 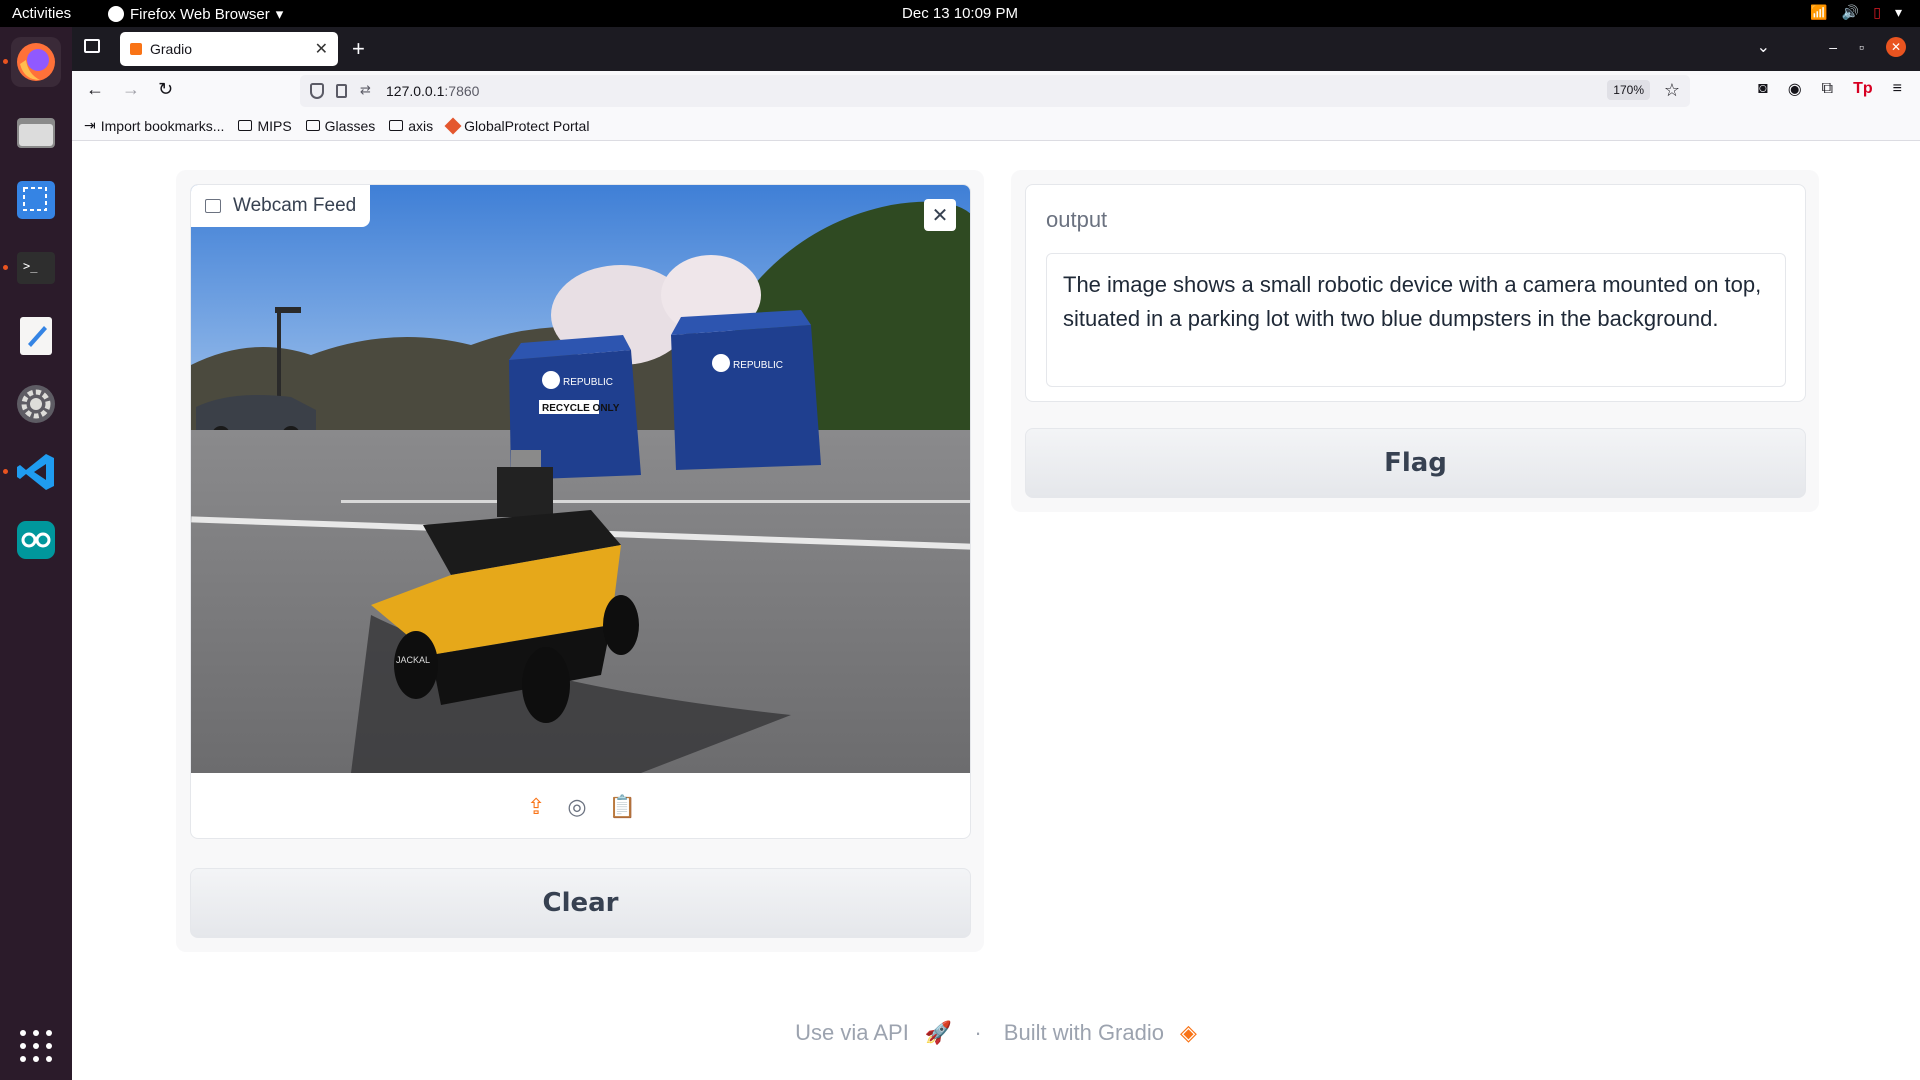 I want to click on gradio-favicon-icon, so click(x=136, y=49).